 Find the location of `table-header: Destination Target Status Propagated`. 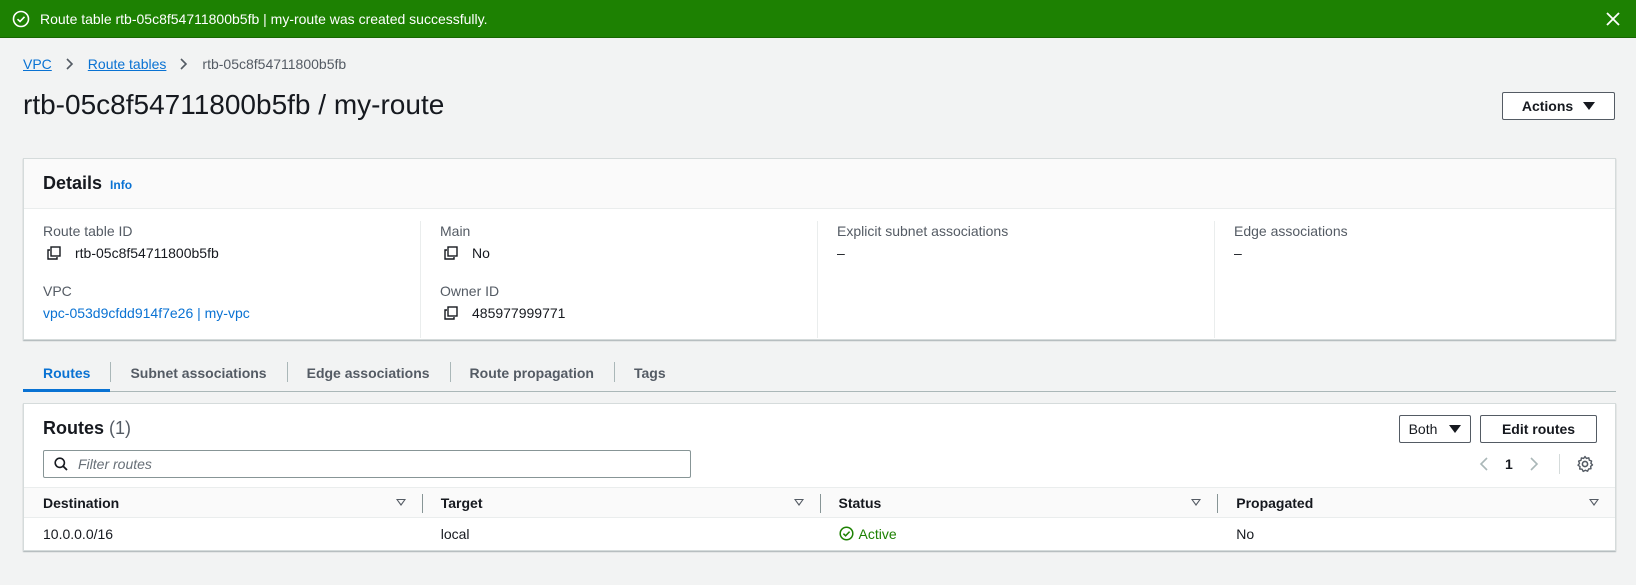

table-header: Destination Target Status Propagated is located at coordinates (819, 502).